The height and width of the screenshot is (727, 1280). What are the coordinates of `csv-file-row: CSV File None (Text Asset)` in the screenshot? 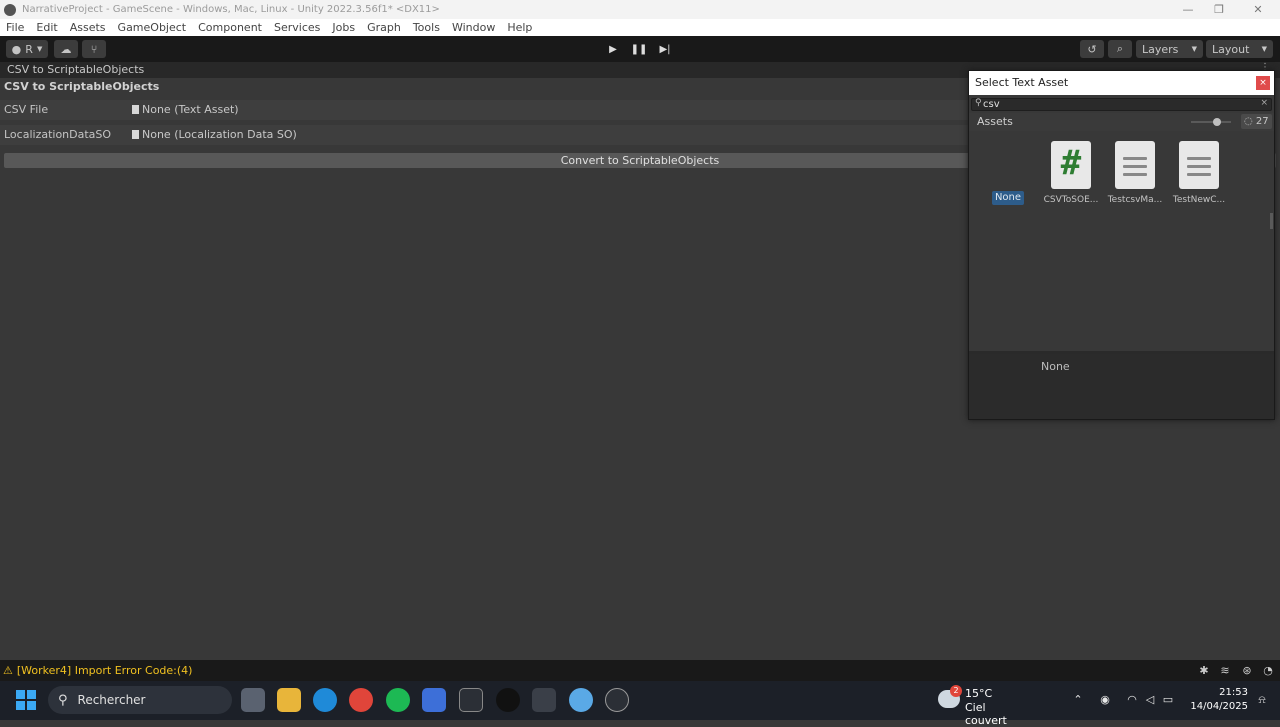 It's located at (484, 110).